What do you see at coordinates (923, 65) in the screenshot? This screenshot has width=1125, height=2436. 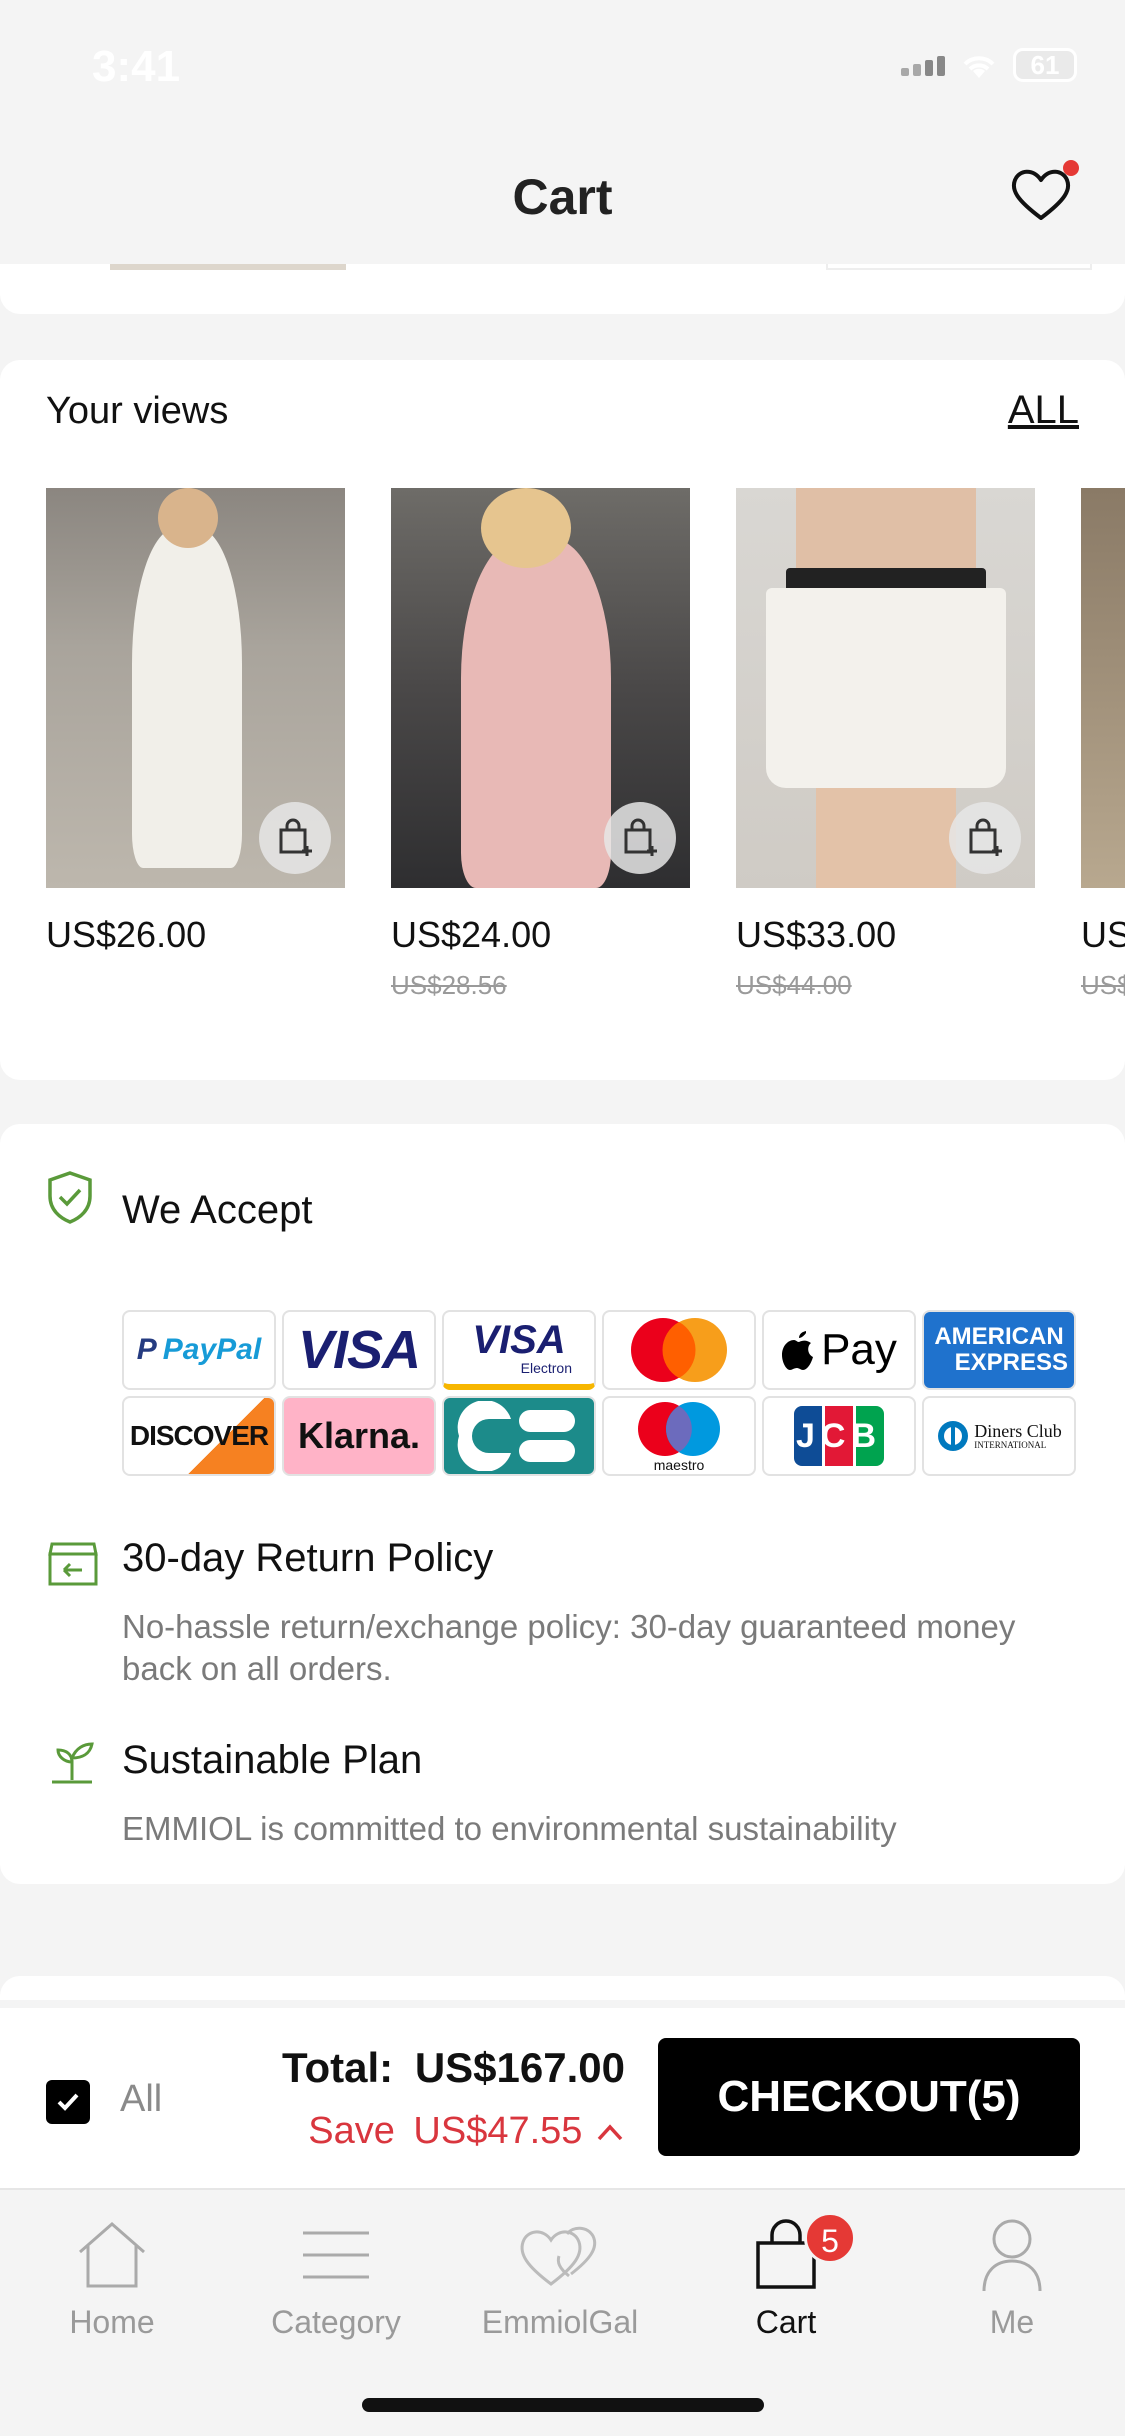 I see `signal-icon` at bounding box center [923, 65].